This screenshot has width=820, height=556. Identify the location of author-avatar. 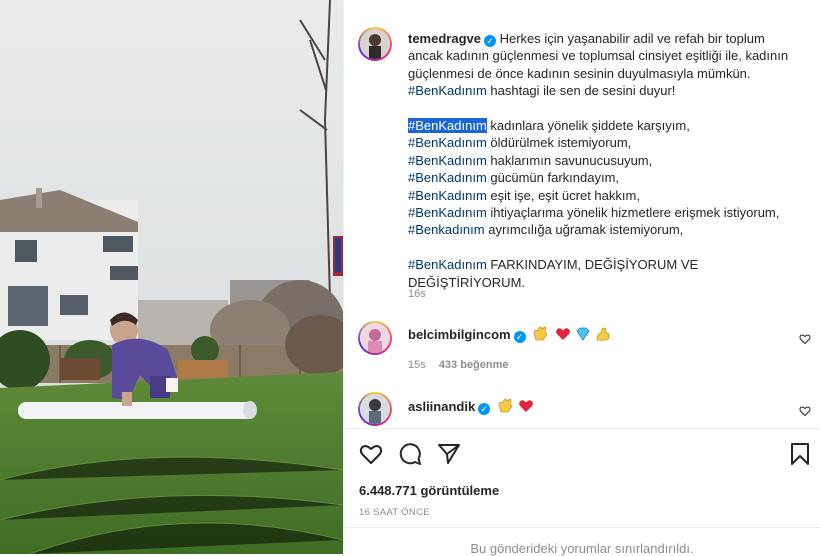
(375, 44).